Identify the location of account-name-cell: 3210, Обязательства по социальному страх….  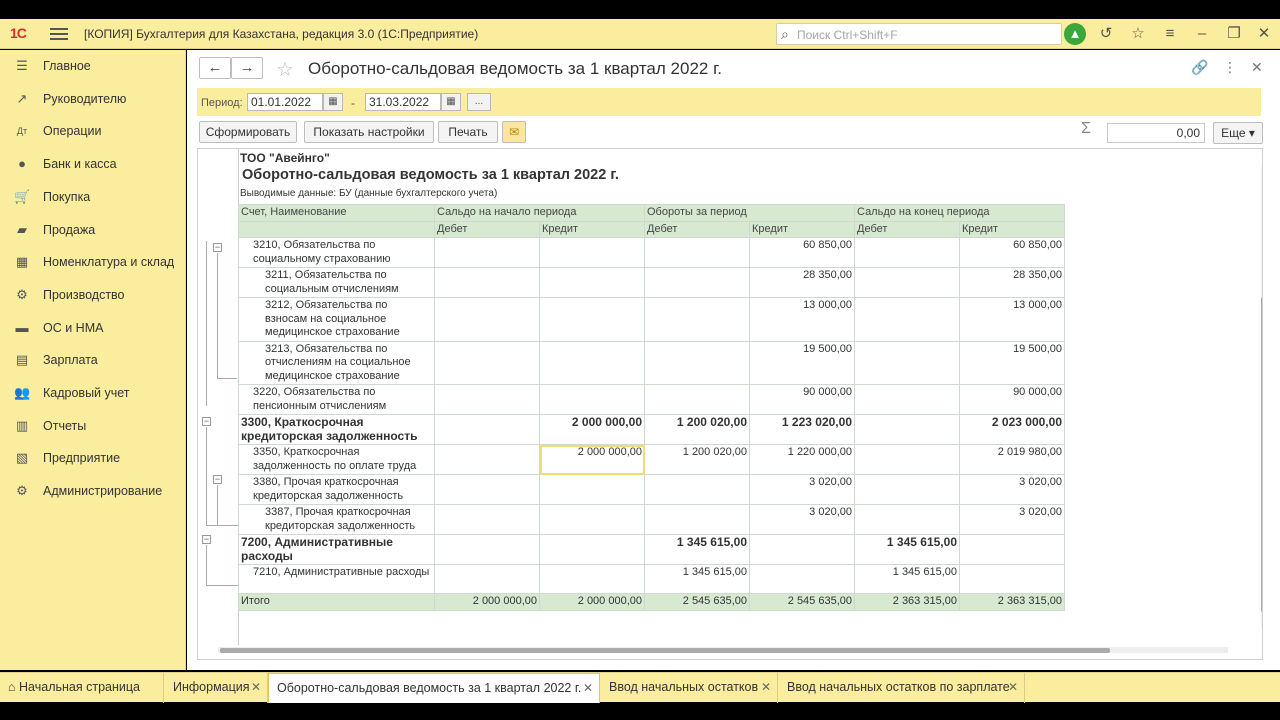
(336, 252).